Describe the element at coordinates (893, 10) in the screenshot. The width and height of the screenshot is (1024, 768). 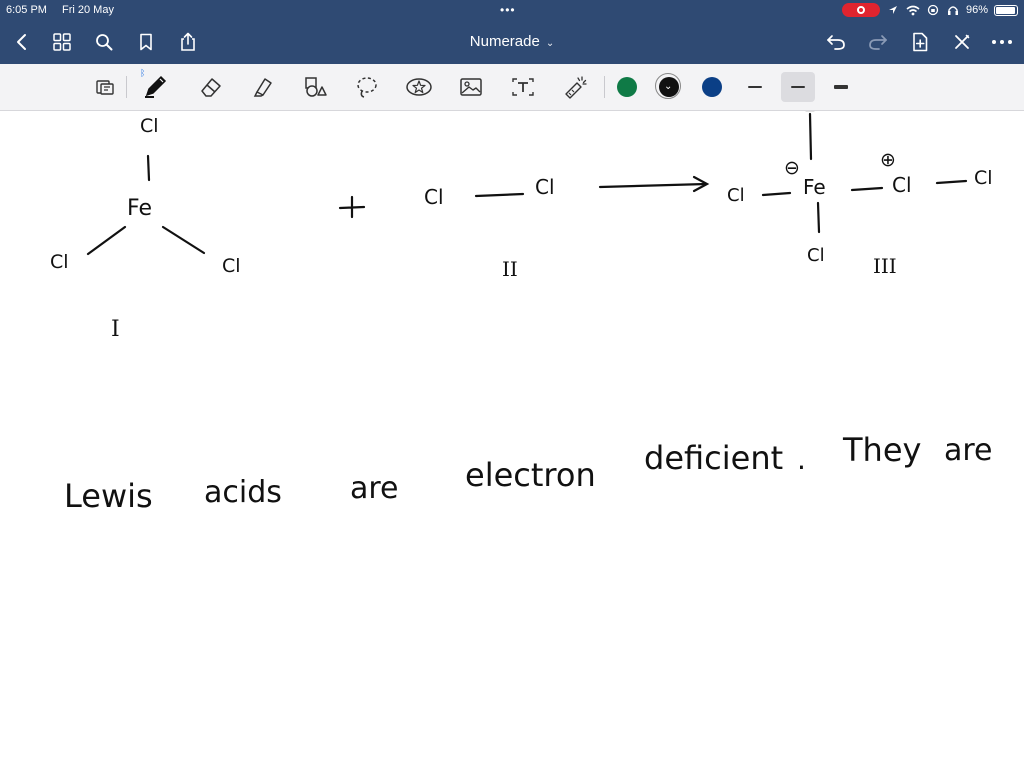
I see `location-icon` at that location.